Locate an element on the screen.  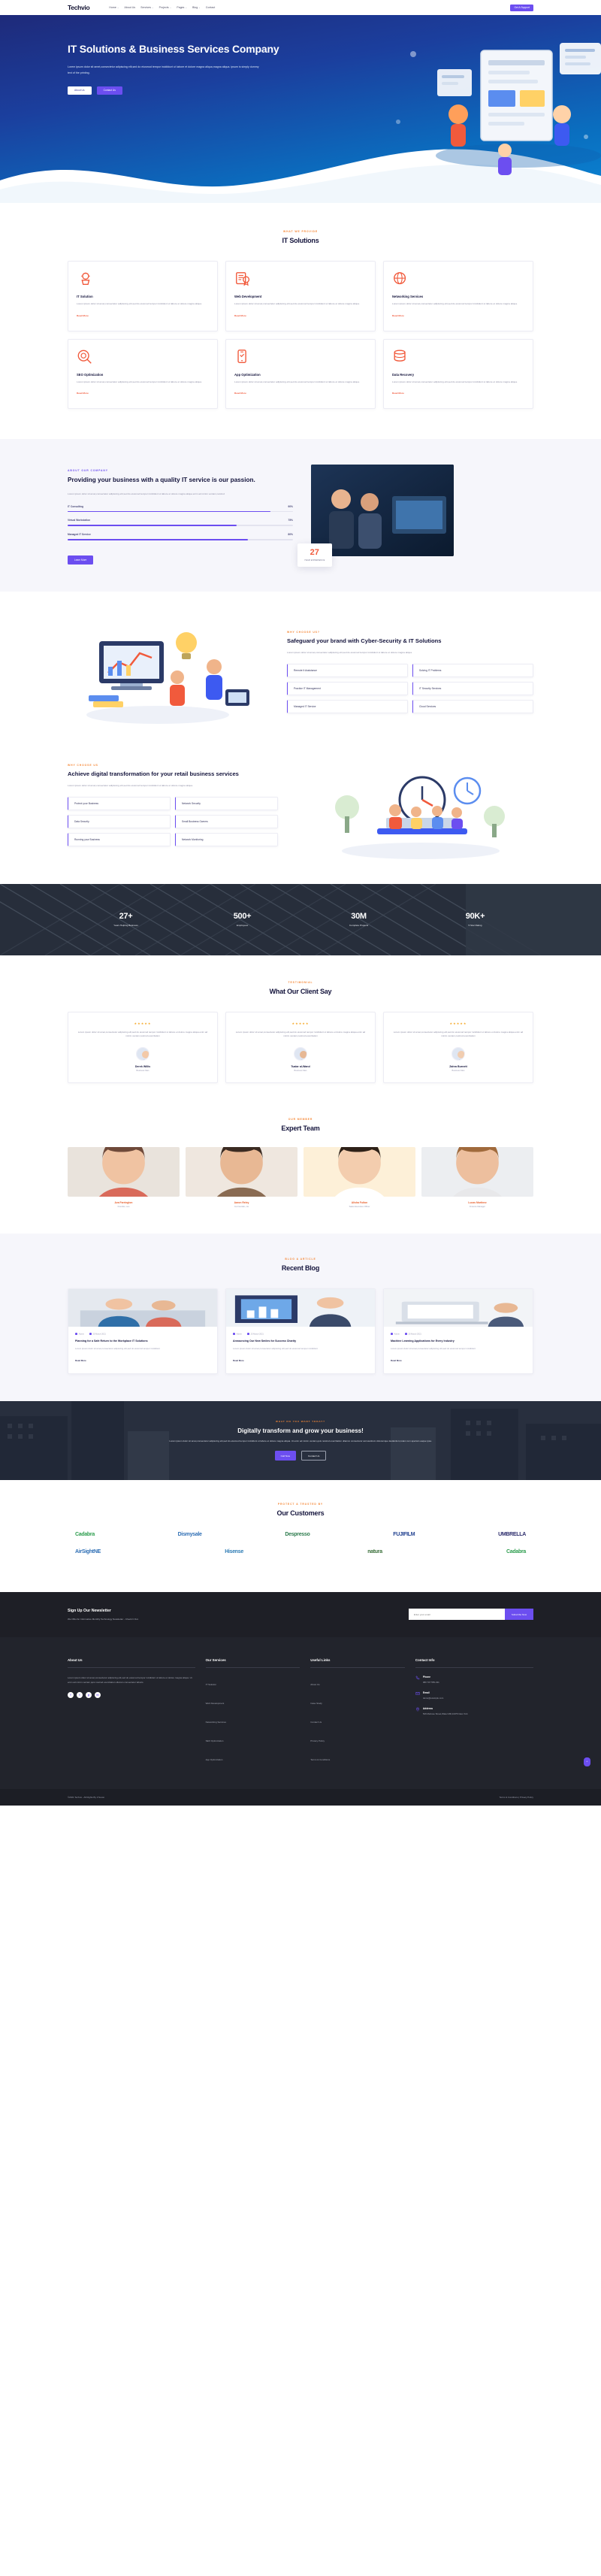
footer-bottom-links: Terms & Conditions | Privacy Policy is located at coordinates (516, 1797).